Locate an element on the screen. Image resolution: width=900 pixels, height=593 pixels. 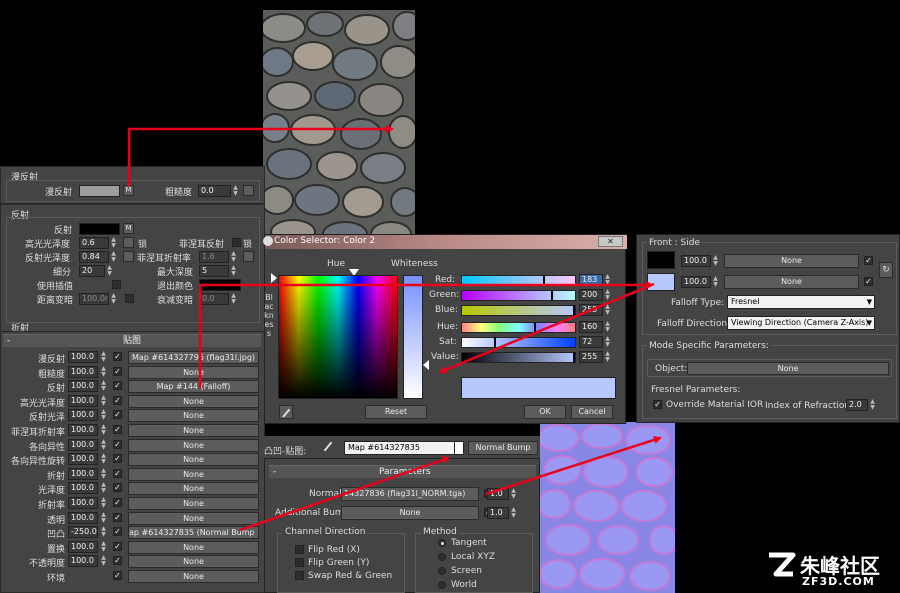
roughness-spinner: ▲ ▼ is located at coordinates (235, 191).